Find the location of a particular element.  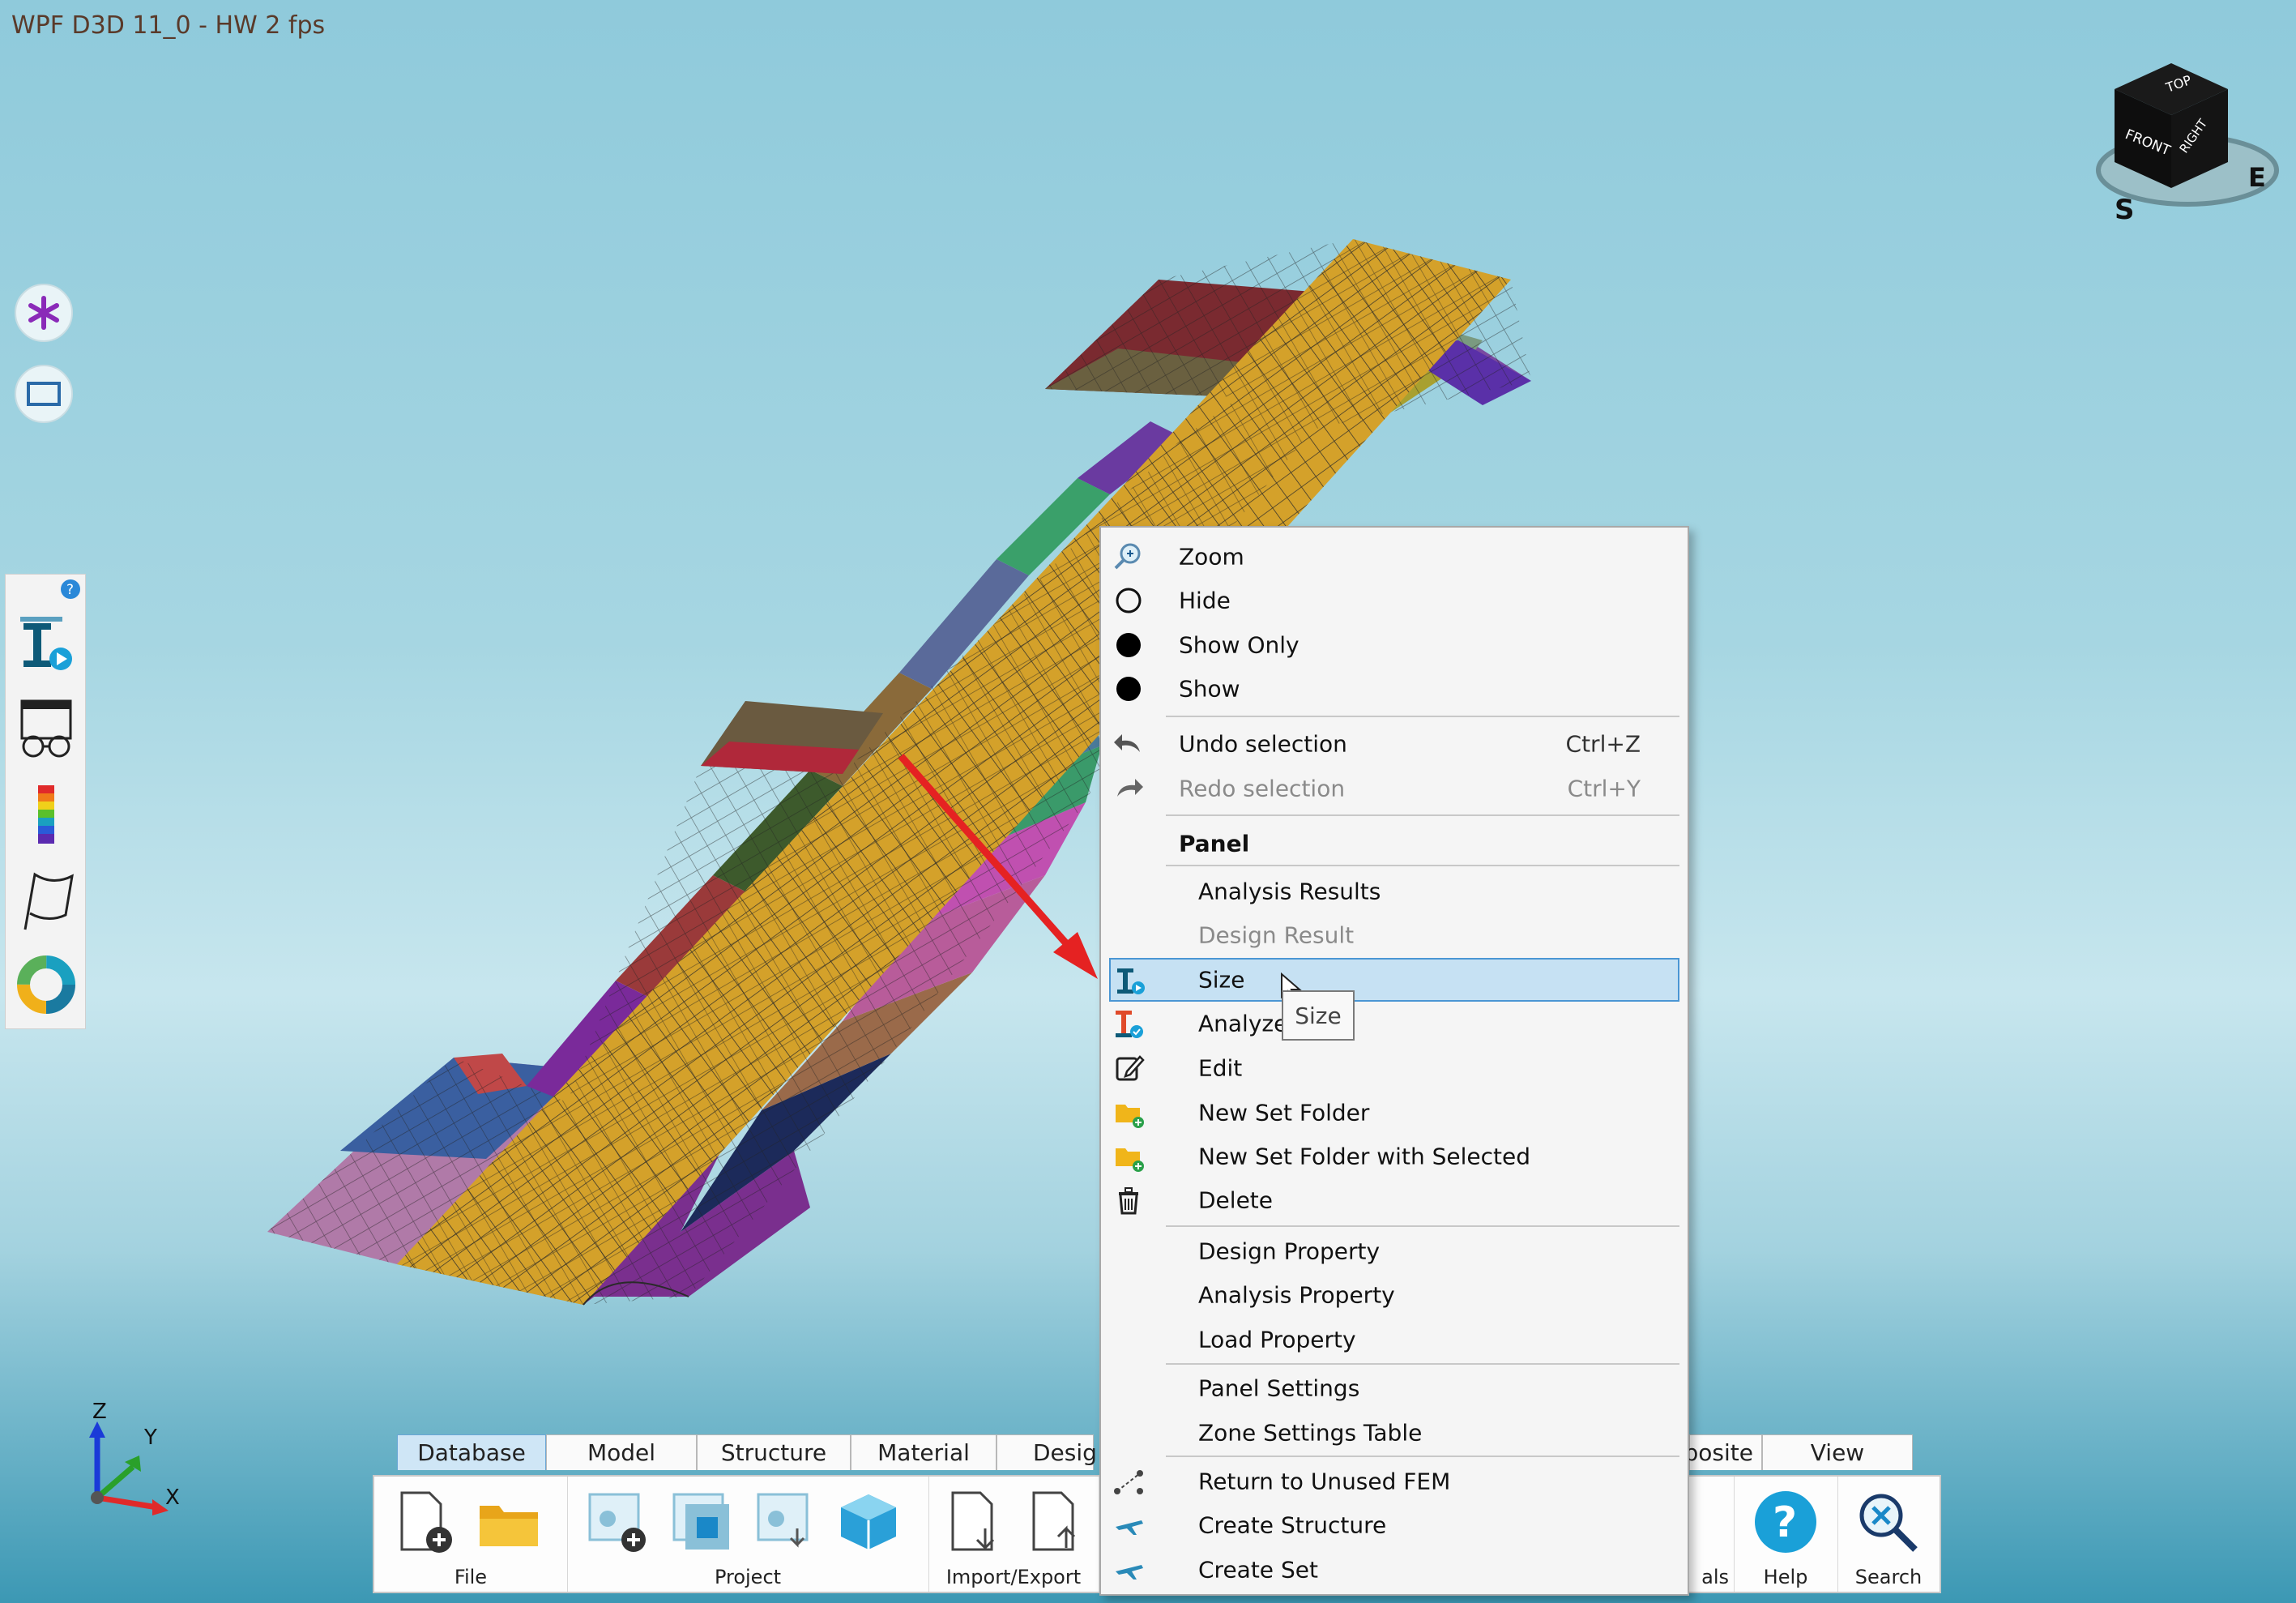

menu-create-set-label: Create Set is located at coordinates (1258, 1570).